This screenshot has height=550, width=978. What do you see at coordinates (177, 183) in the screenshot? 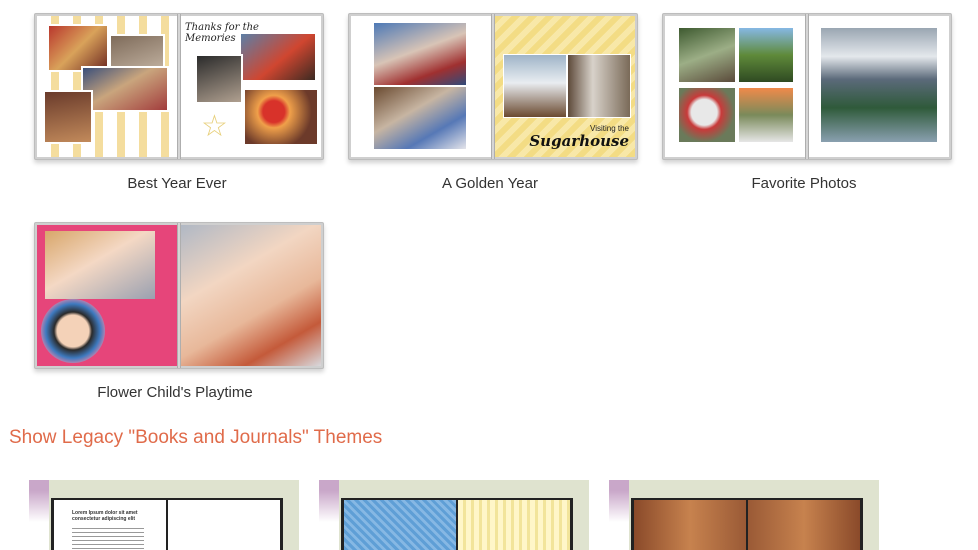
I see `theme-title: Best Year Ever` at bounding box center [177, 183].